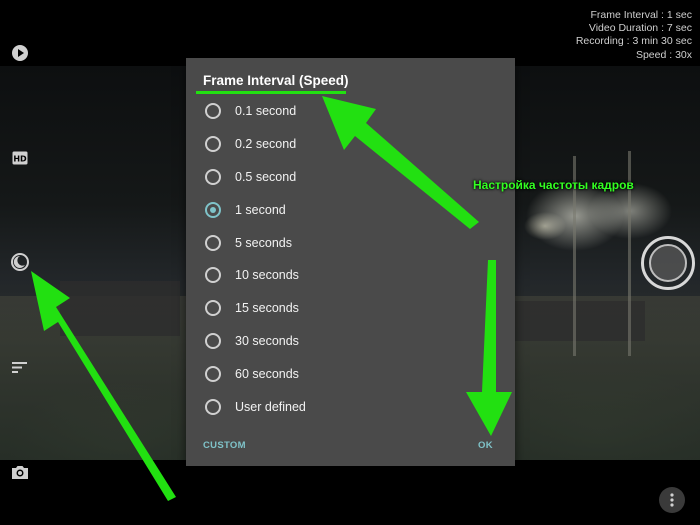 This screenshot has height=525, width=700. What do you see at coordinates (266, 144) in the screenshot?
I see `option-label: 0.2 second` at bounding box center [266, 144].